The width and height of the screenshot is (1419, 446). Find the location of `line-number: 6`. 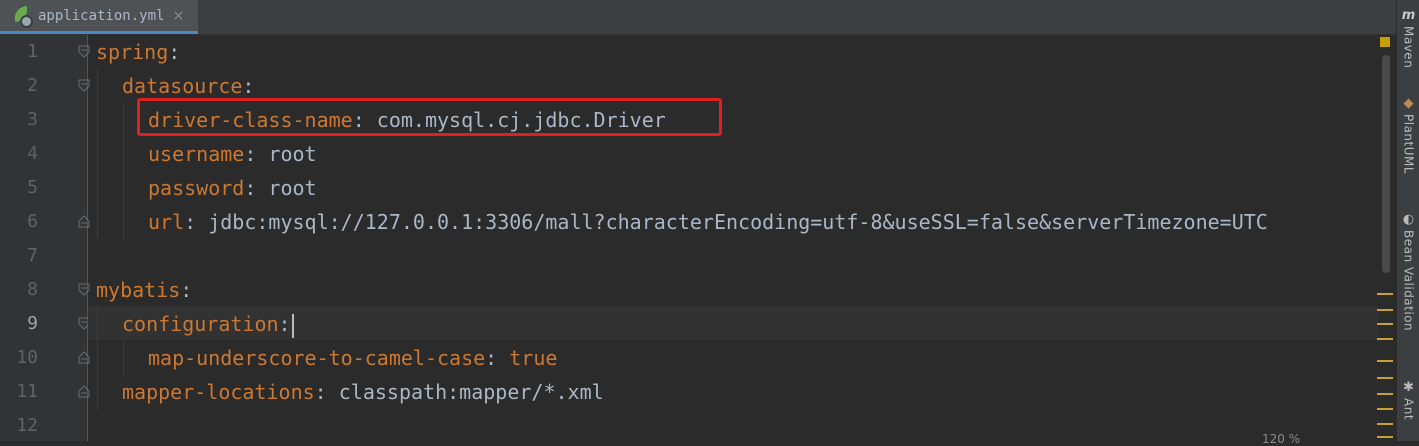

line-number: 6 is located at coordinates (32, 221).